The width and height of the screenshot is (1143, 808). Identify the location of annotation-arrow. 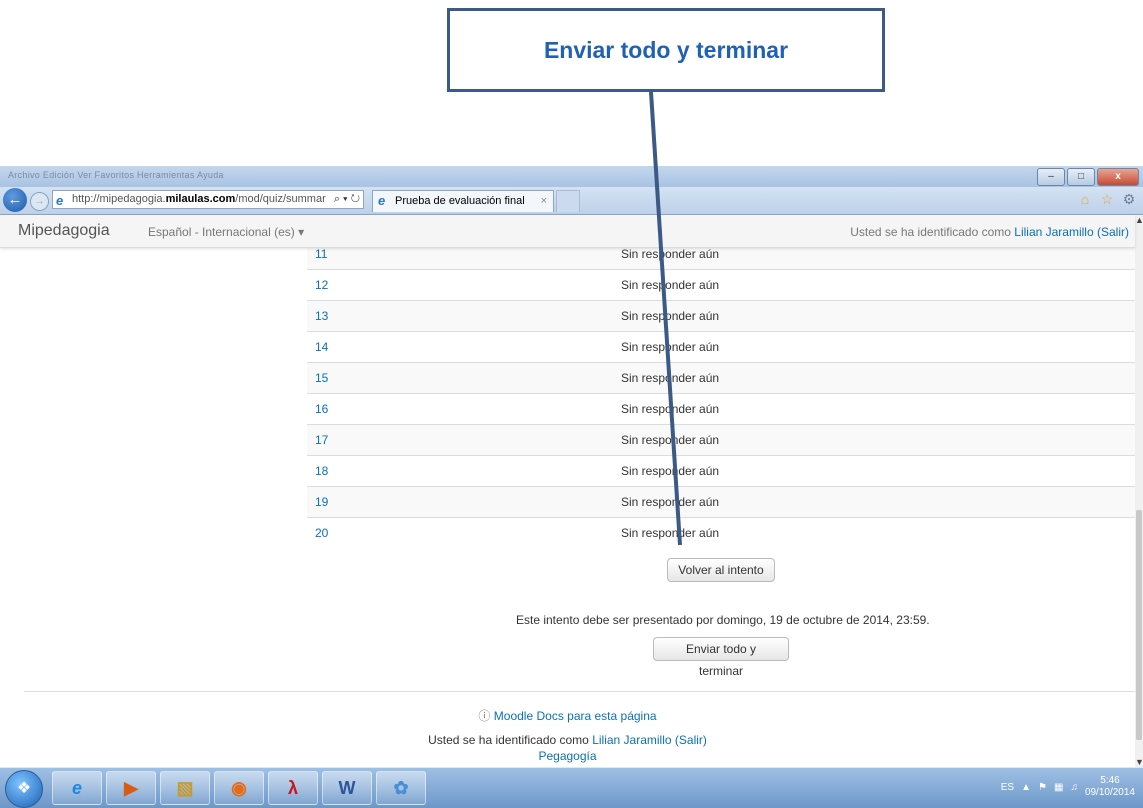
(665, 318).